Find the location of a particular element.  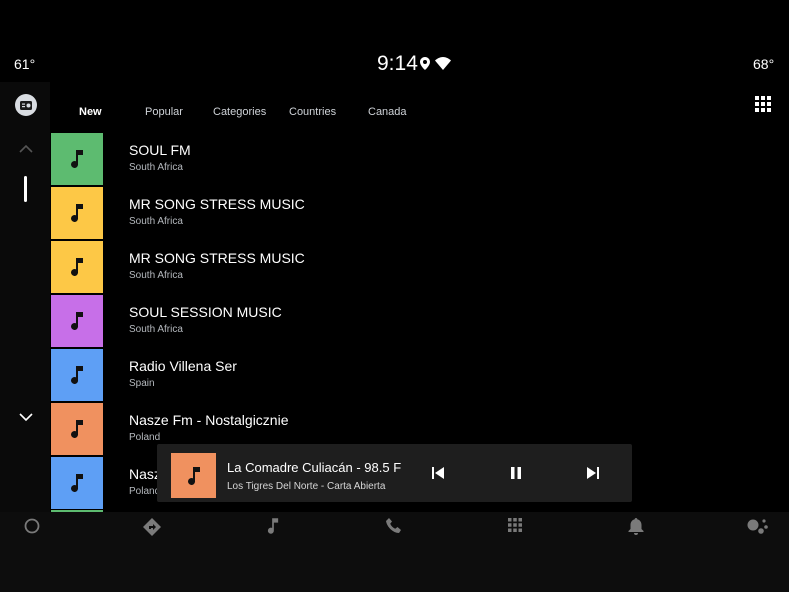

station-row: Radio Villena Ser Spain is located at coordinates (331, 375).